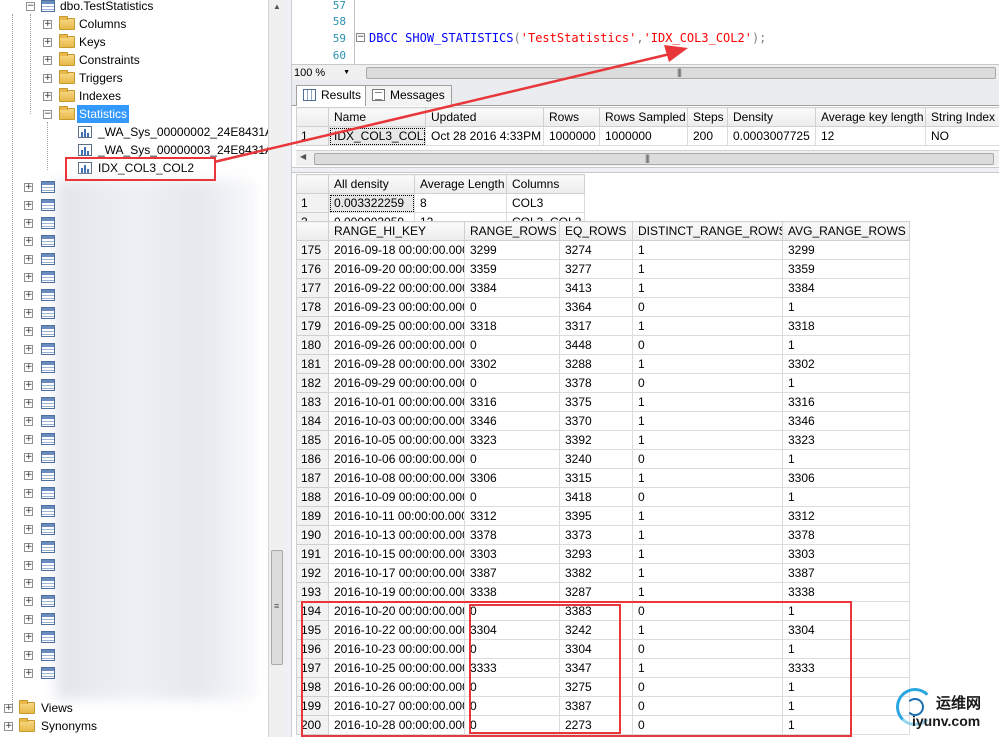 This screenshot has height=737, width=999. Describe the element at coordinates (571, 136) in the screenshot. I see `grid-cell: 1000000` at that location.